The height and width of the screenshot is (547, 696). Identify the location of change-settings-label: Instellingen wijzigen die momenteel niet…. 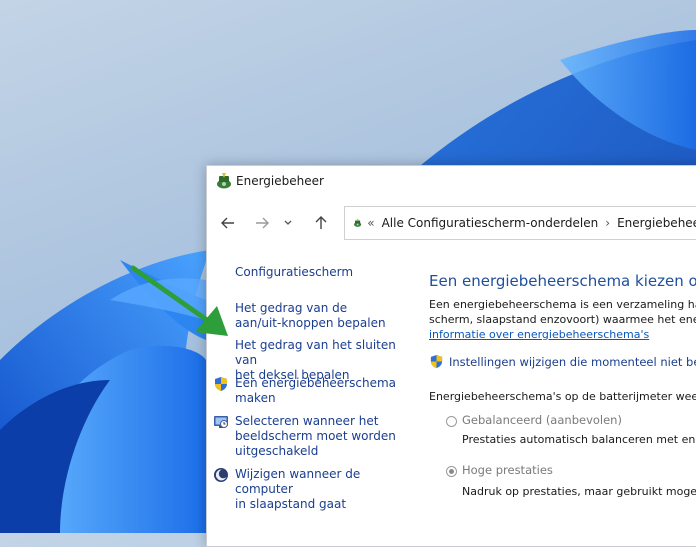
(572, 361).